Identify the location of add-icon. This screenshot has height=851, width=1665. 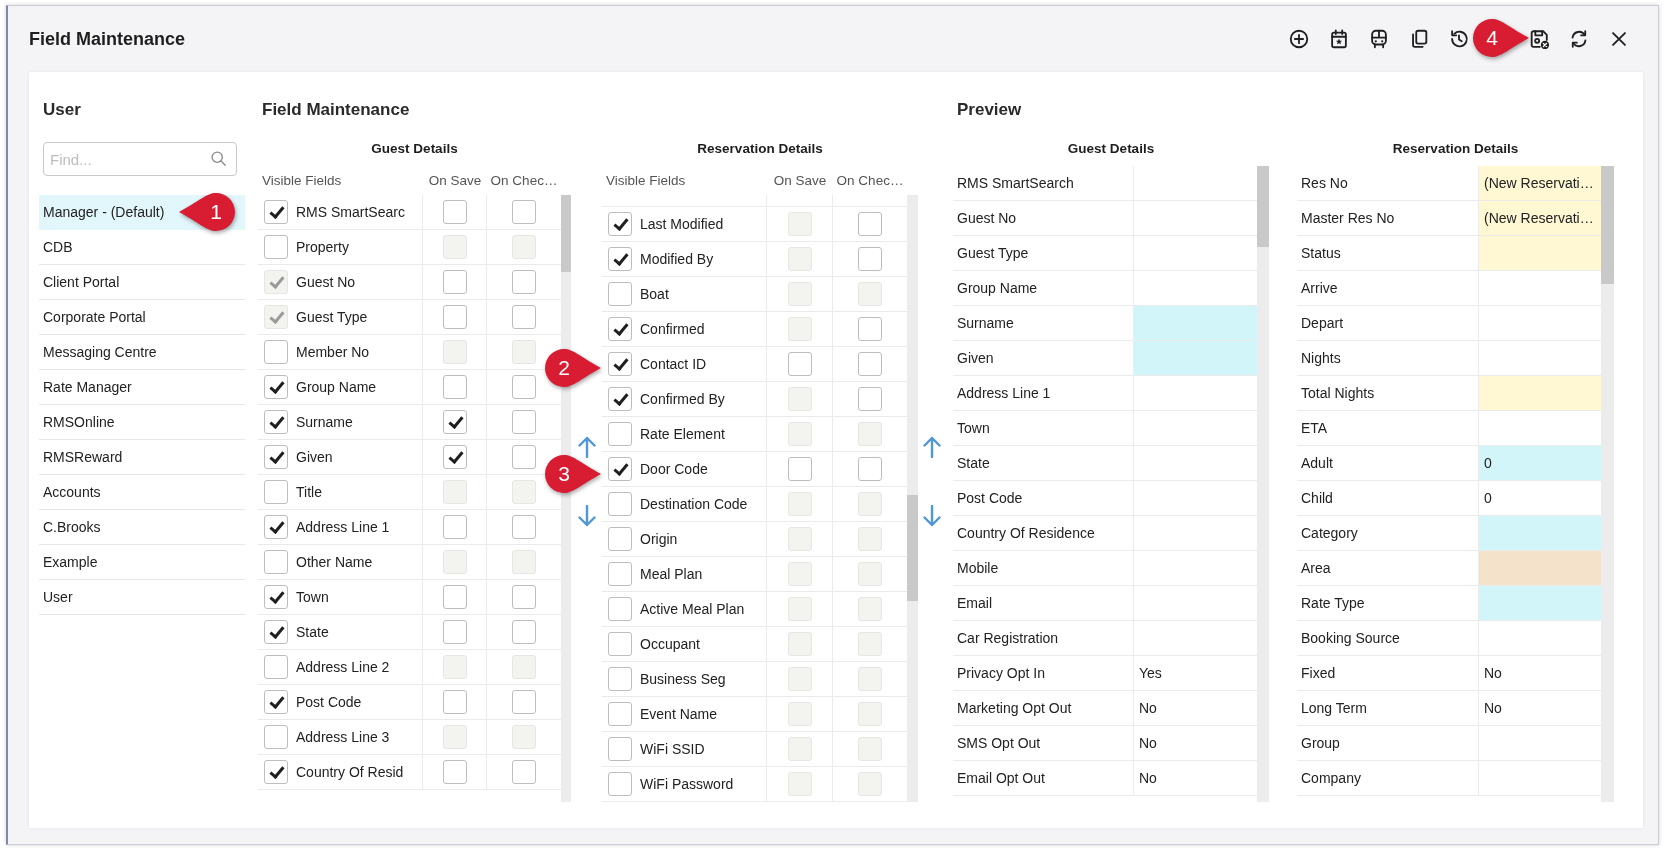
(1299, 39).